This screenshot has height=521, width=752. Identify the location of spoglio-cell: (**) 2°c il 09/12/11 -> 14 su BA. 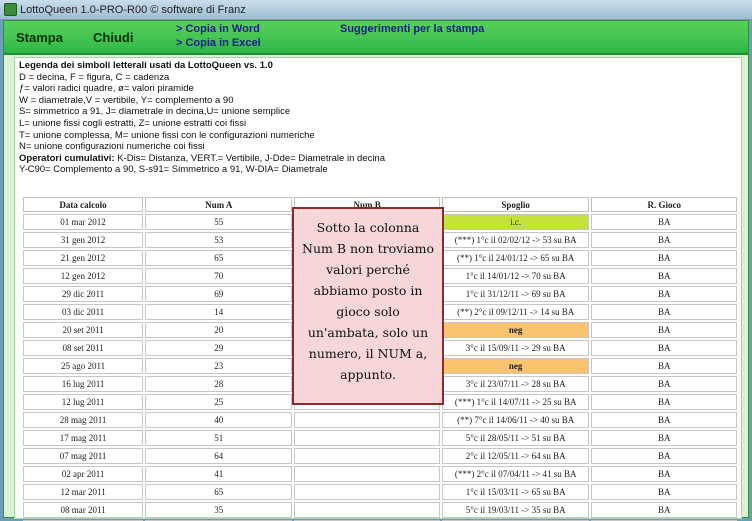
(515, 312).